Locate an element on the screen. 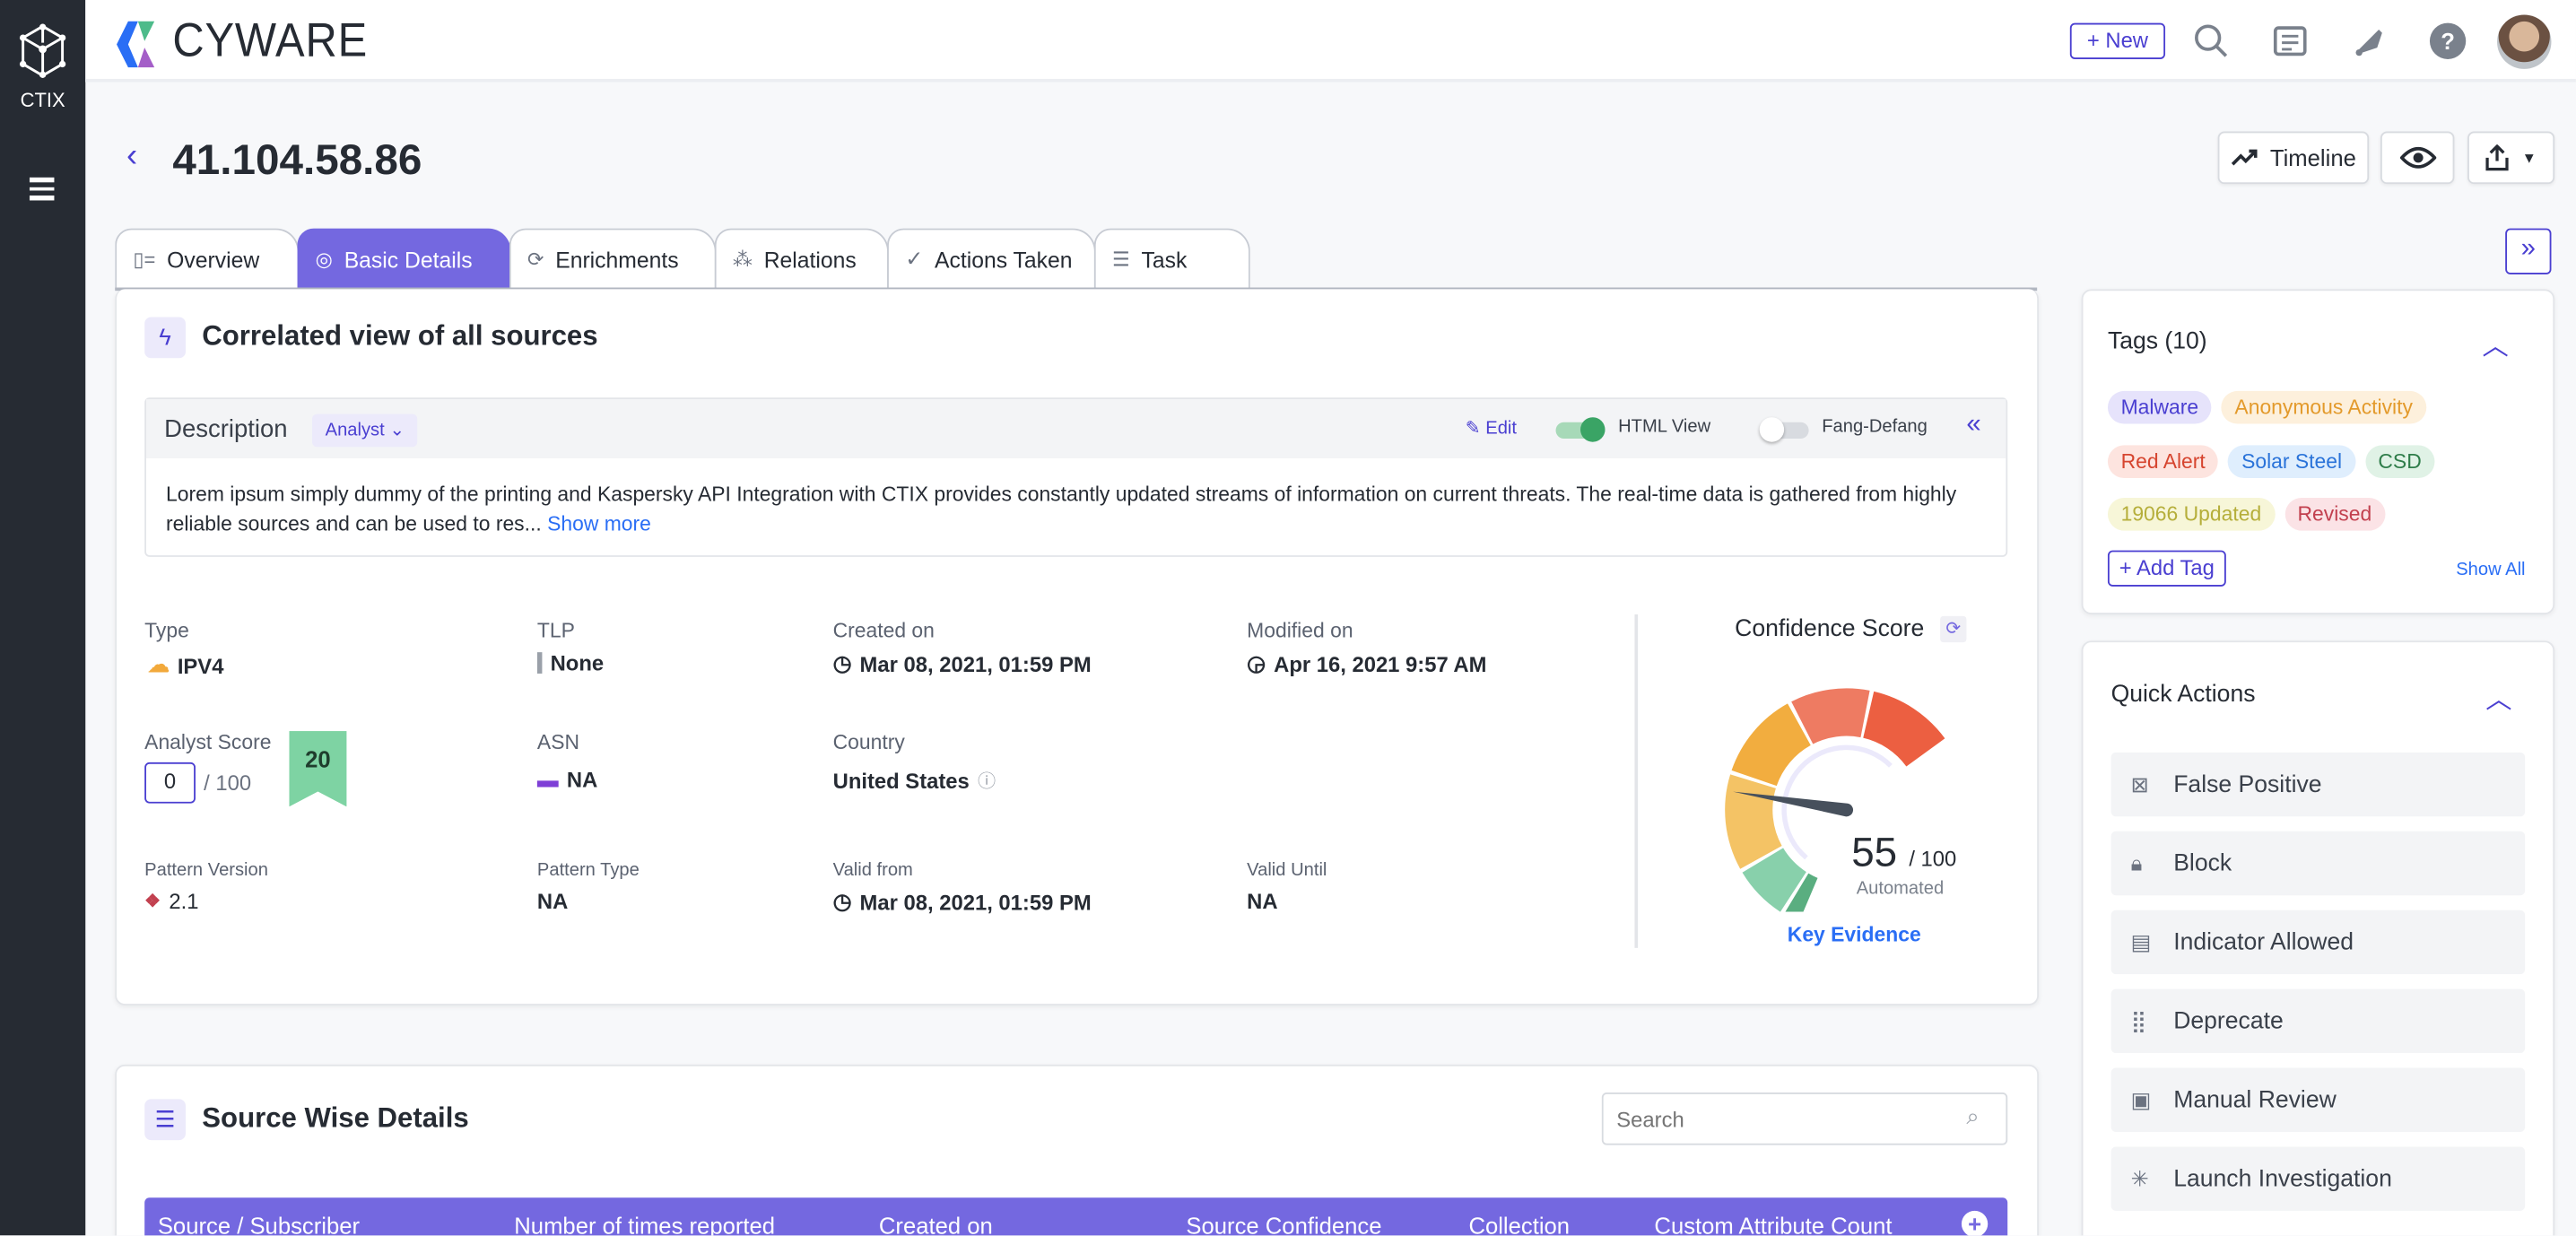 The image size is (2576, 1236). quick-action-label: False Positive is located at coordinates (2247, 784).